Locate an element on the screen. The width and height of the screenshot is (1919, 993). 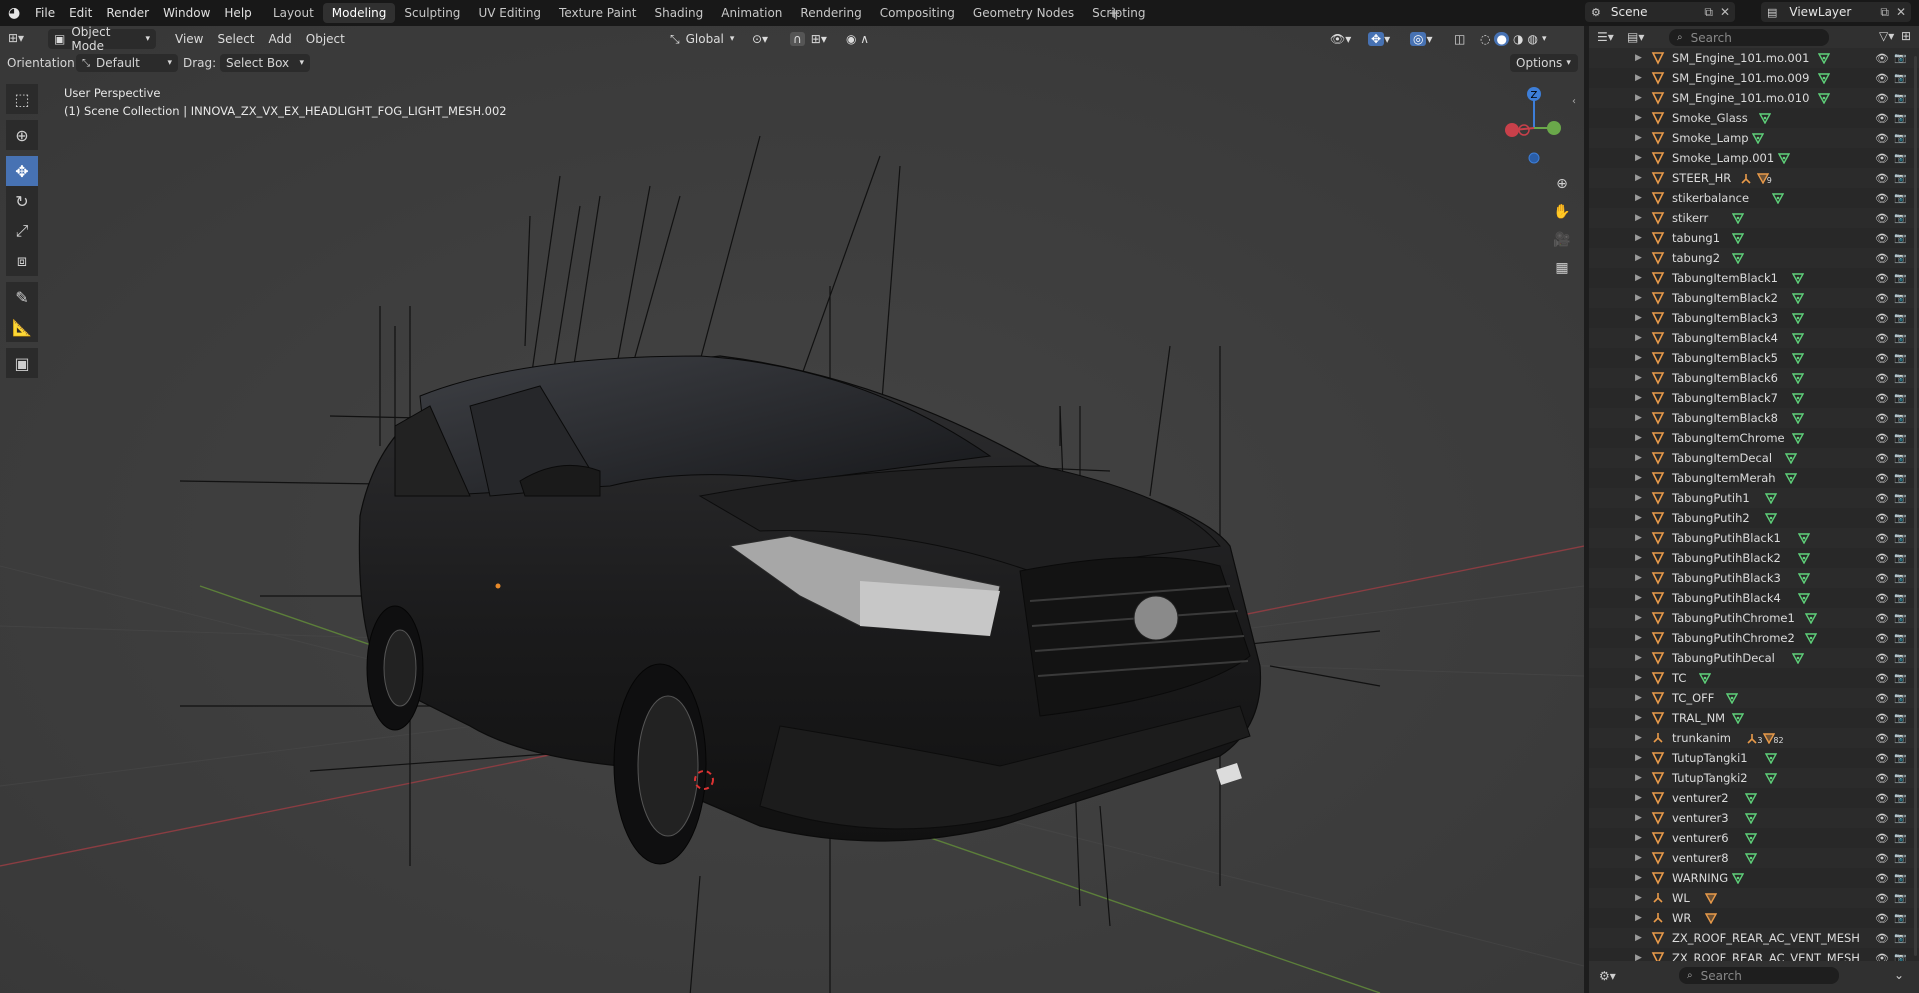
outliner-item-name: TC is located at coordinates (1679, 678).